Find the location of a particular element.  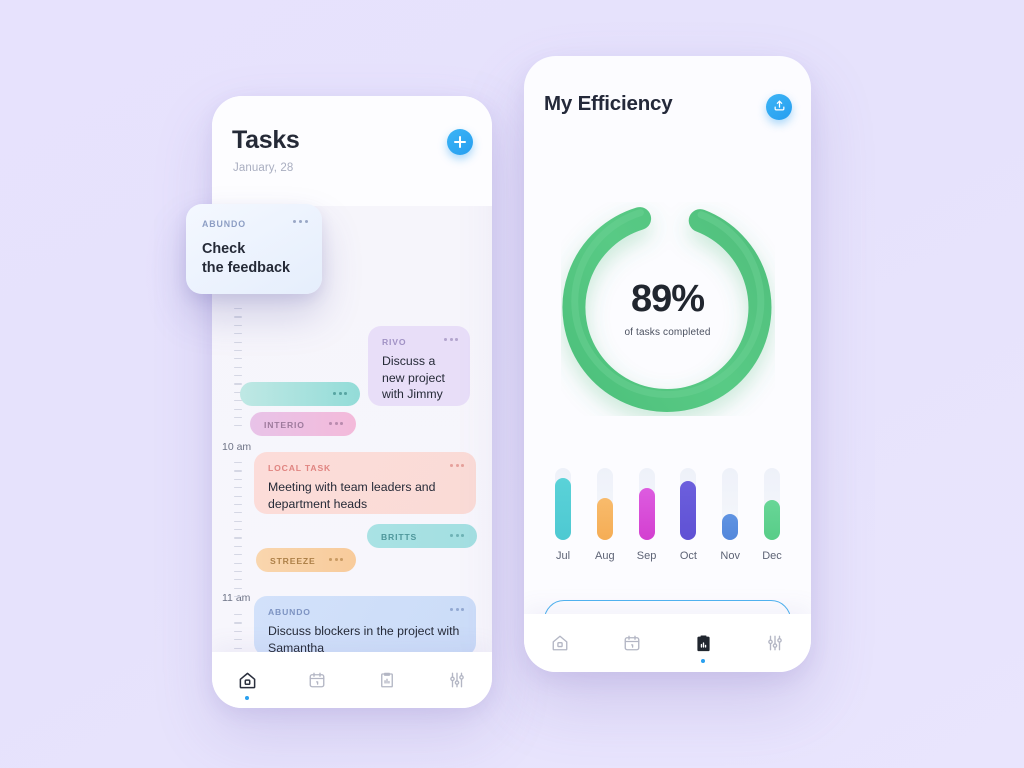

bar-column-oct is located at coordinates (688, 504).